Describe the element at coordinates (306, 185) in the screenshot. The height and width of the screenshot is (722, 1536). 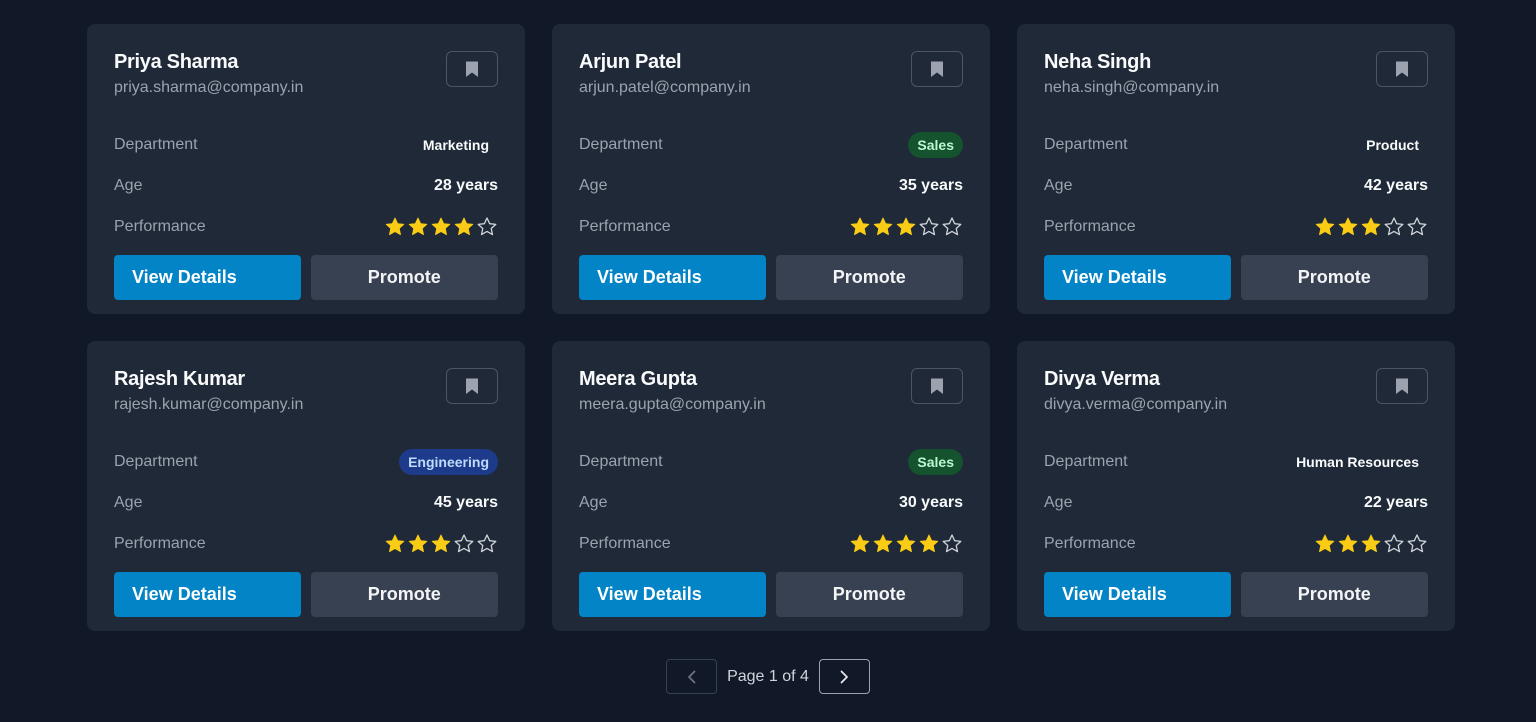
I see `age-row: Age 28 years` at that location.